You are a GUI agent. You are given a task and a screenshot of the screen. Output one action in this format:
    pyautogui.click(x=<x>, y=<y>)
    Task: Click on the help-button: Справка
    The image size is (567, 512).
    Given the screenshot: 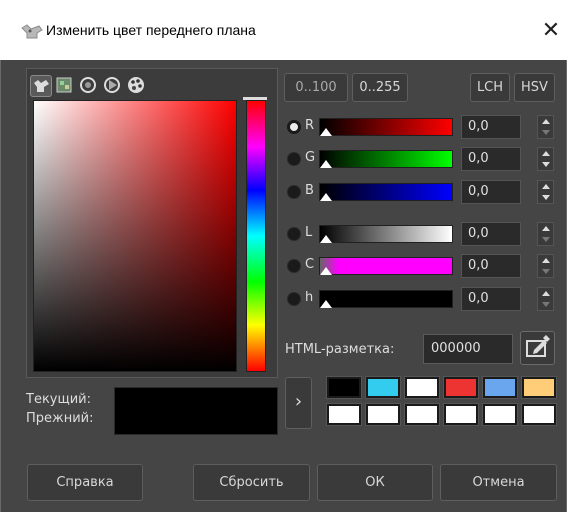 What is the action you would take?
    pyautogui.click(x=85, y=482)
    